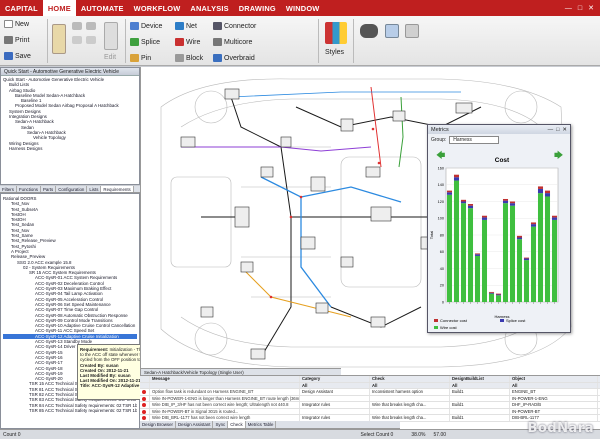 This screenshot has height=439, width=600. What do you see at coordinates (439, 140) in the screenshot?
I see `group-label: Group:` at bounding box center [439, 140].